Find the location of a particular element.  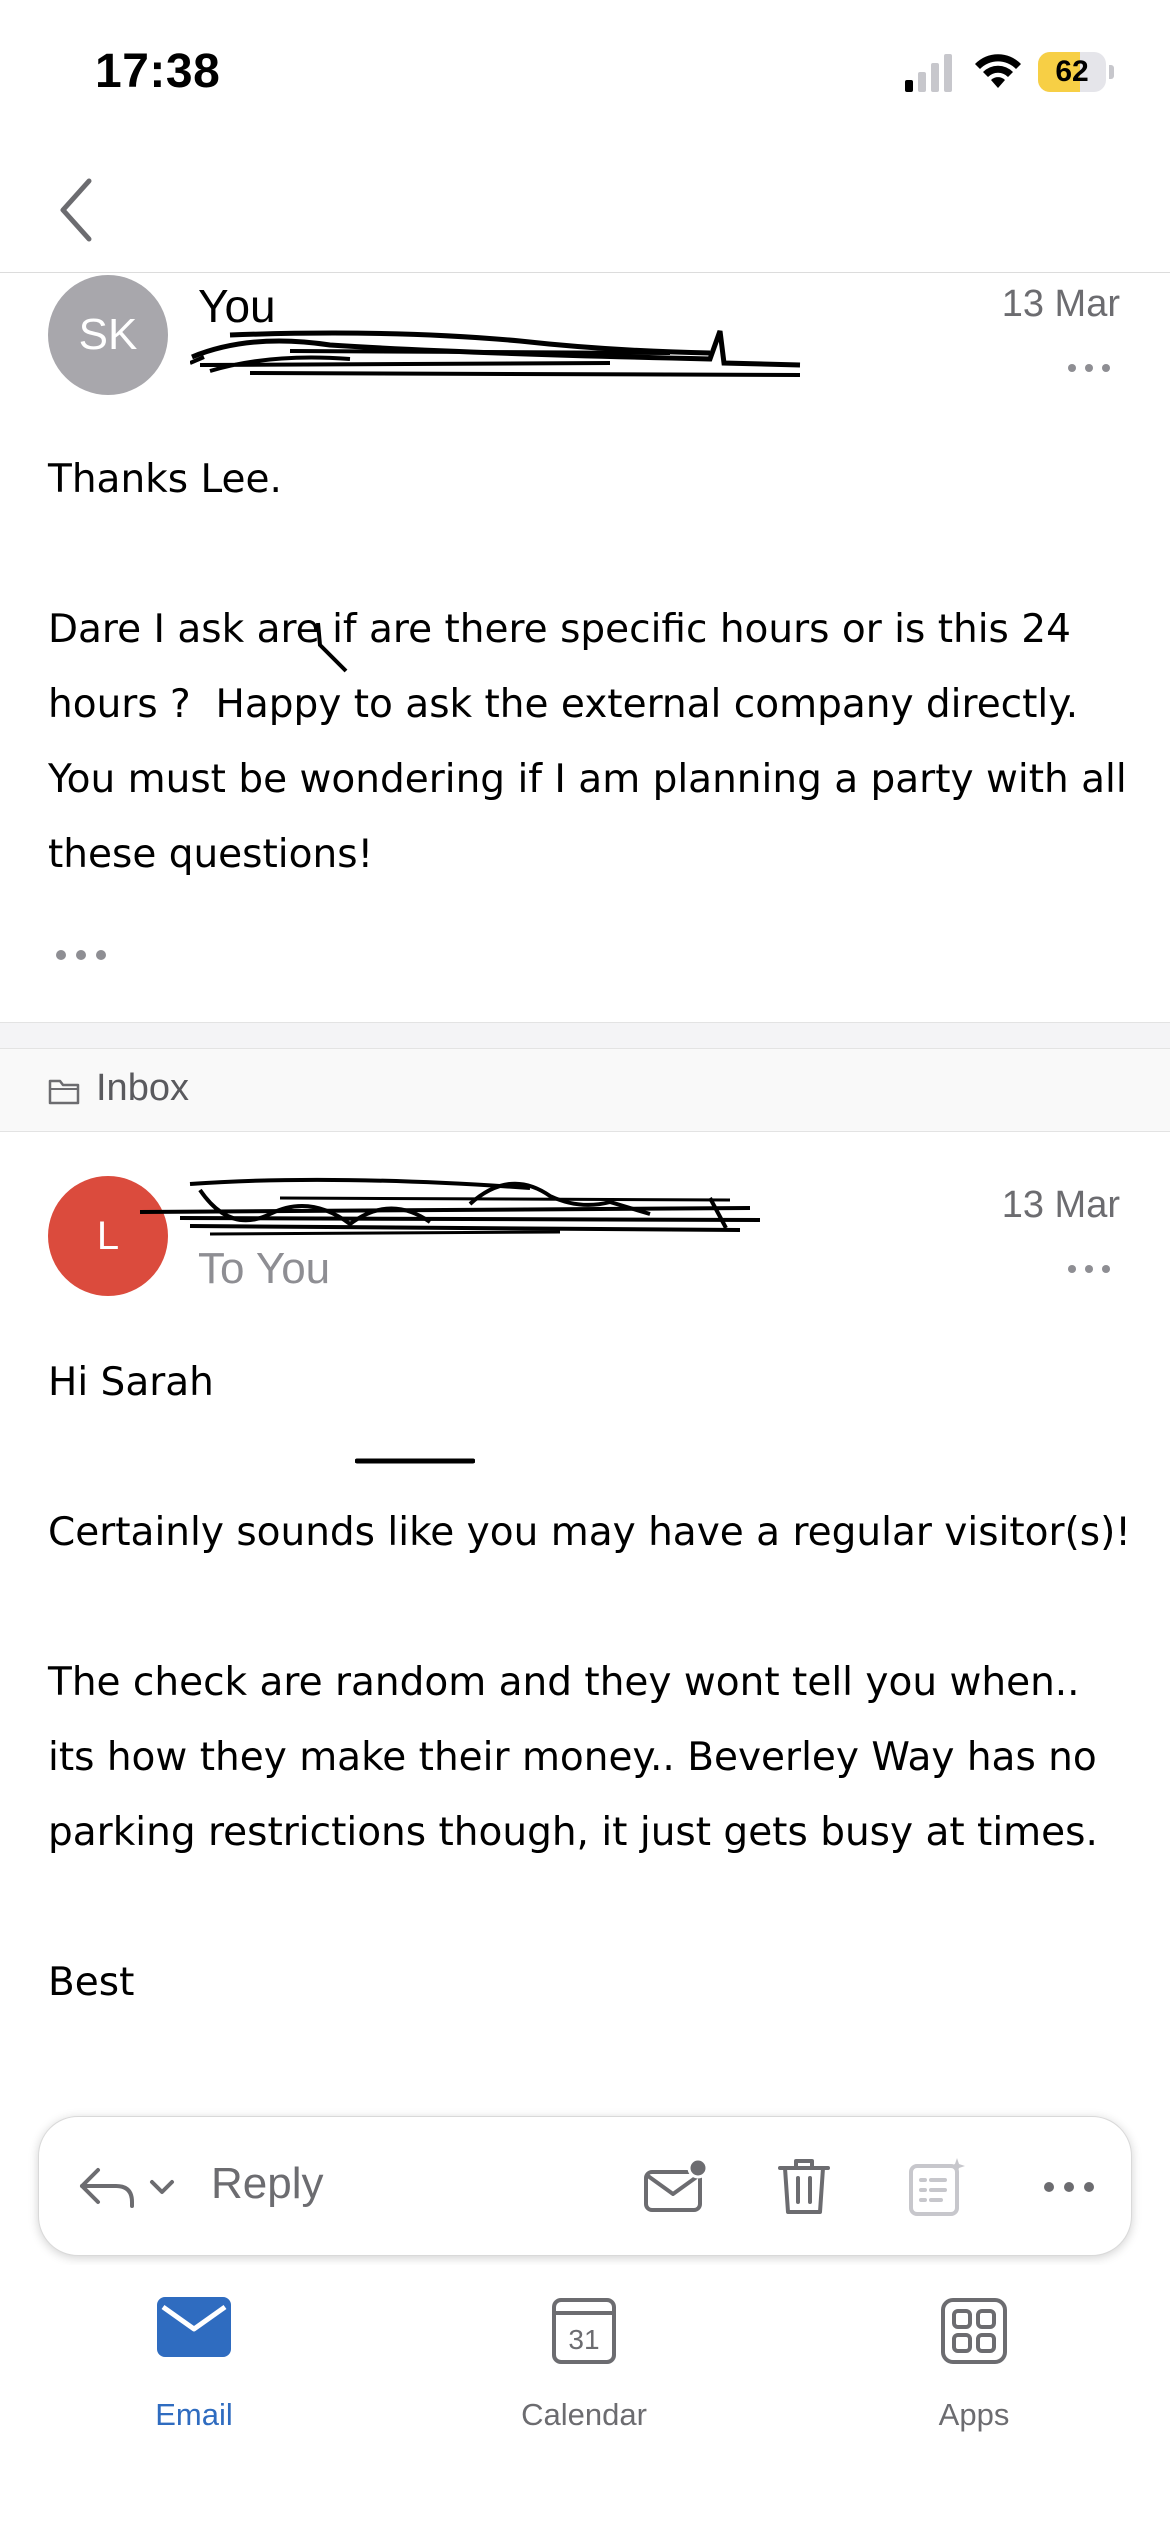

summarize-icon is located at coordinates (937, 2187).